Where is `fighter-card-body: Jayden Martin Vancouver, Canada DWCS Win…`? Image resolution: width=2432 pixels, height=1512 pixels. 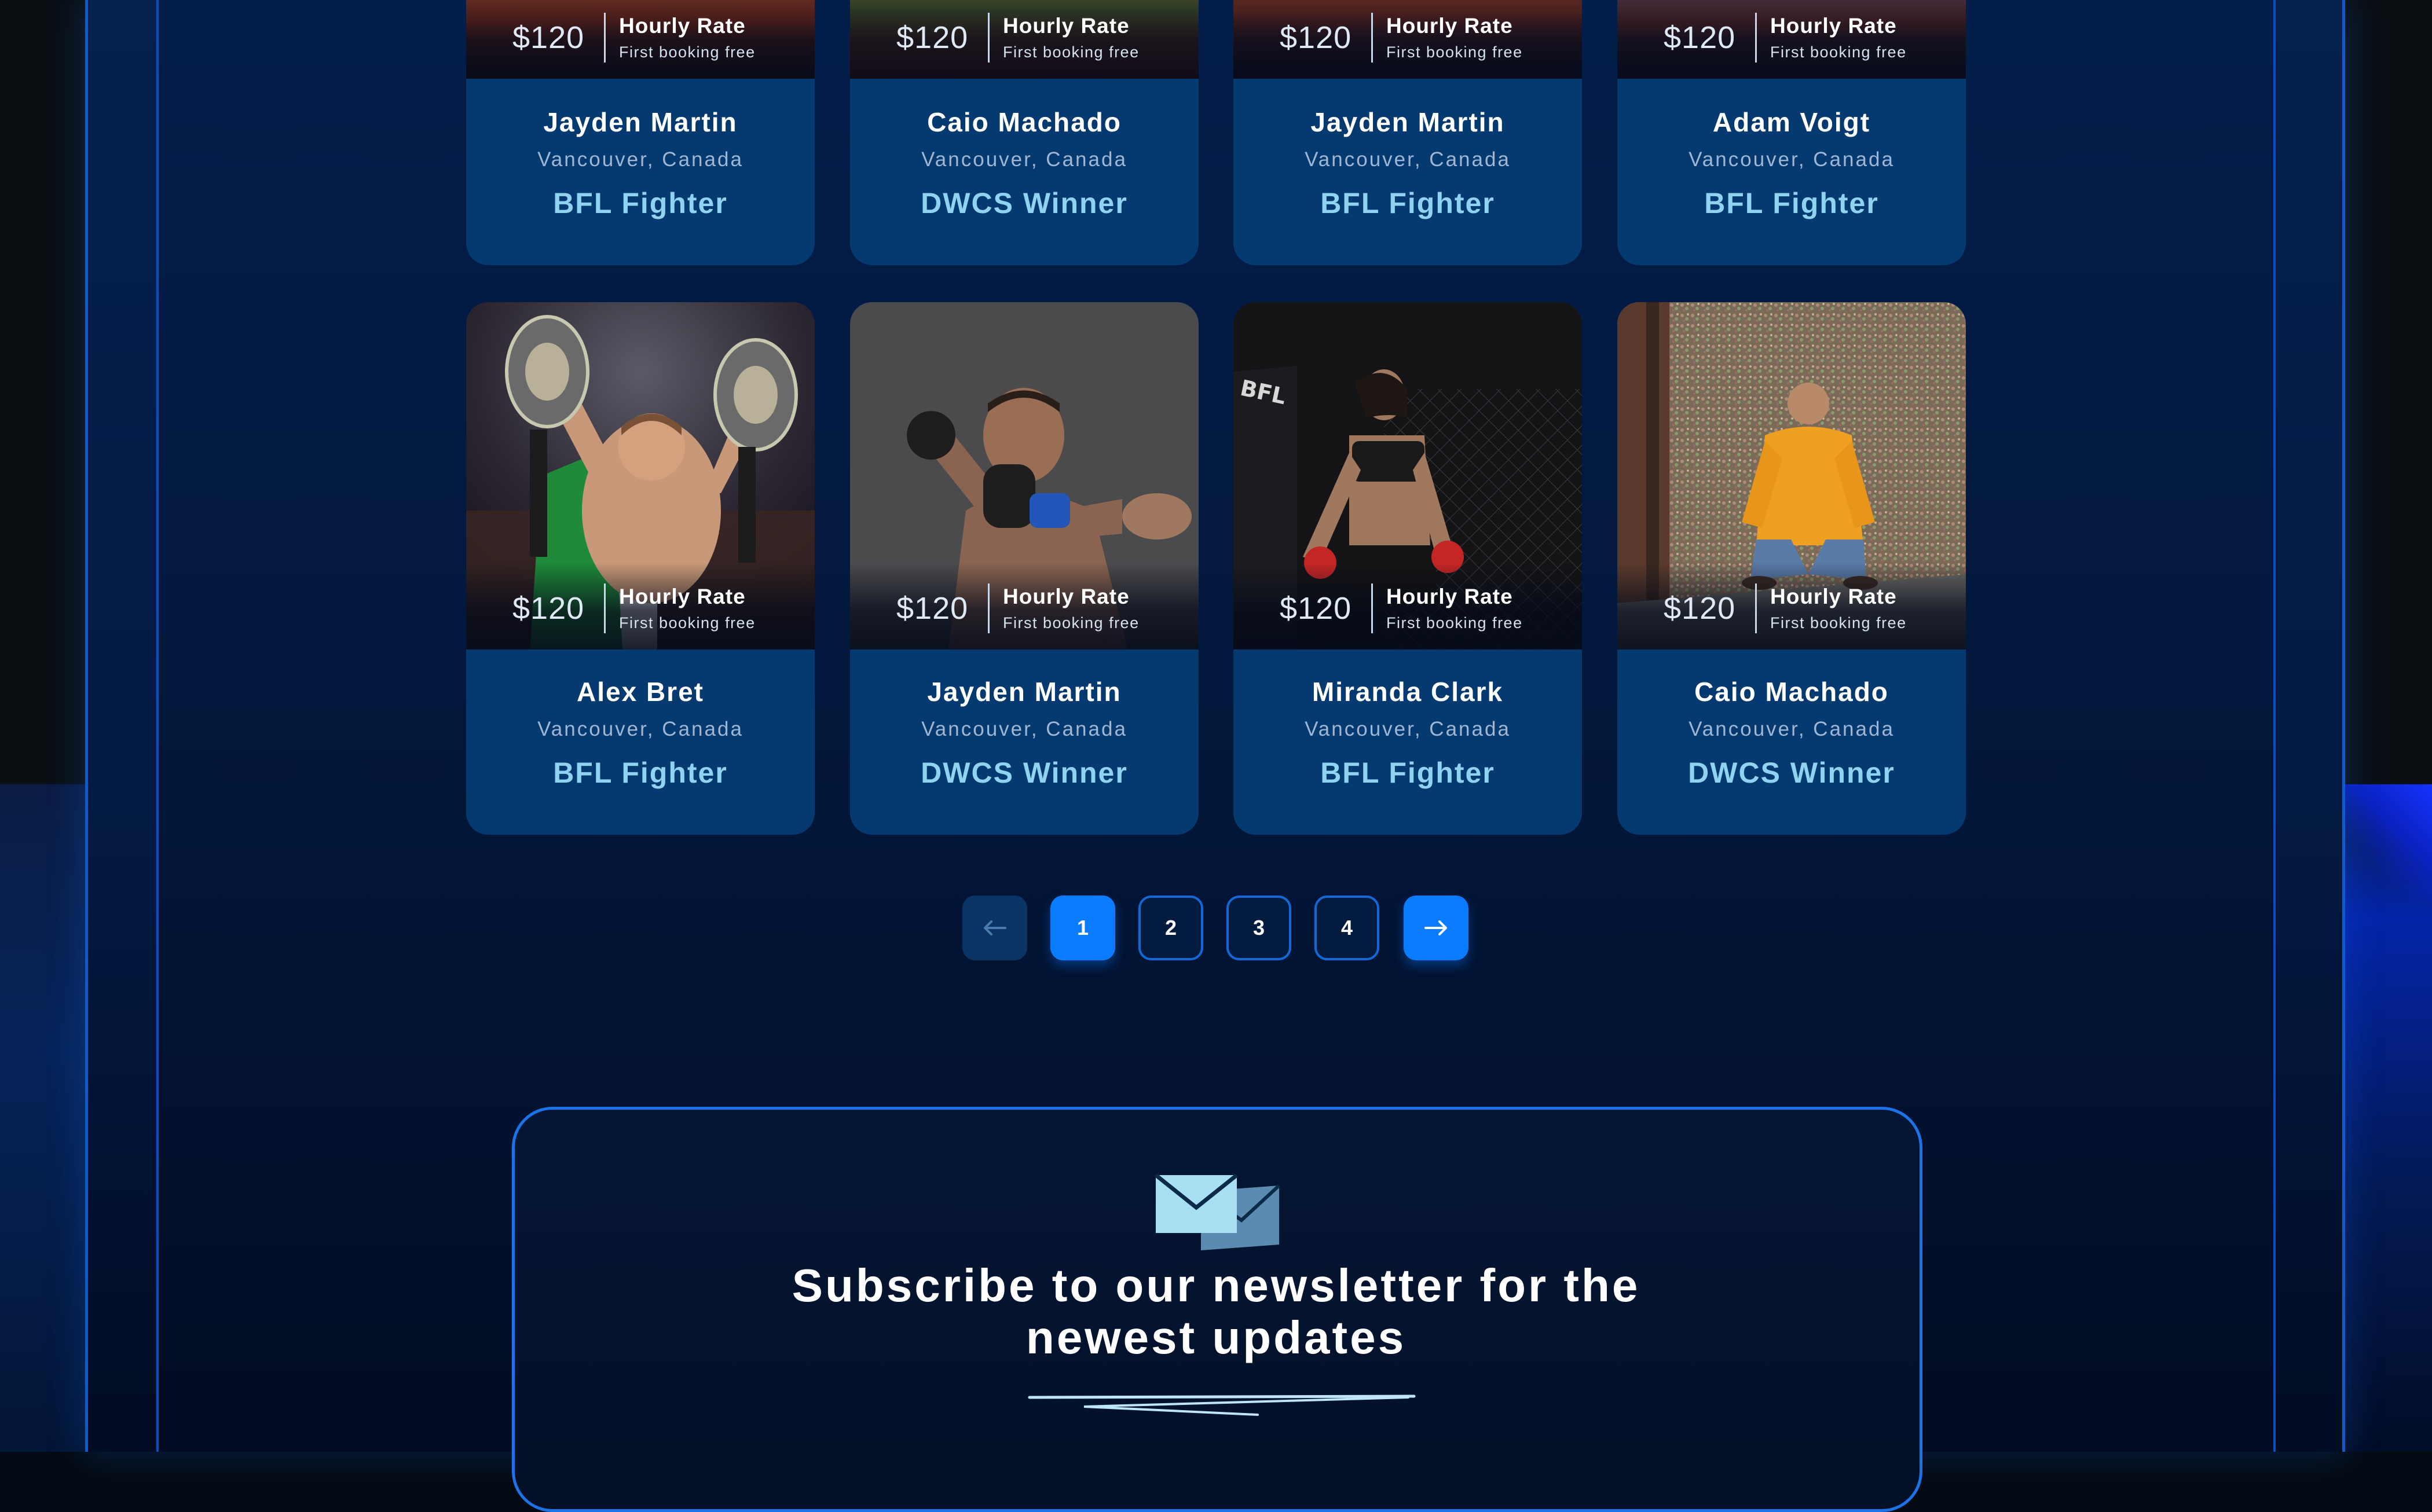
fighter-card-body: Jayden Martin Vancouver, Canada DWCS Win… is located at coordinates (1024, 743).